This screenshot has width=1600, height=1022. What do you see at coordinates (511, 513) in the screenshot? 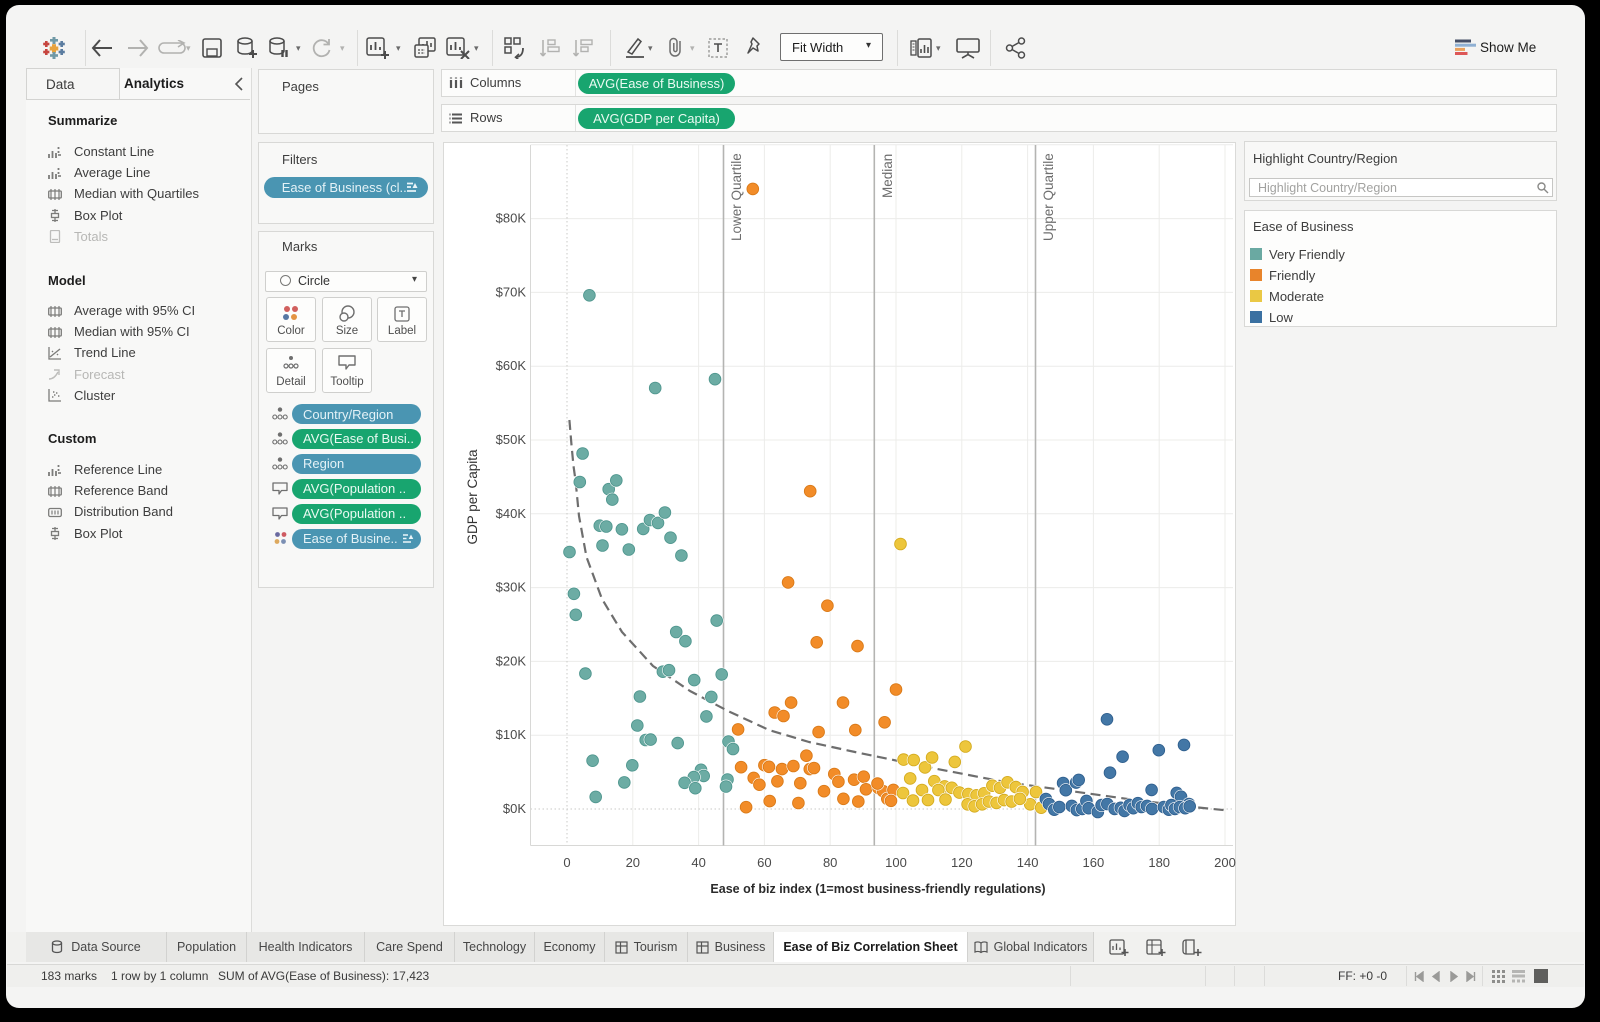
I see `svg-text: $40K` at bounding box center [511, 513].